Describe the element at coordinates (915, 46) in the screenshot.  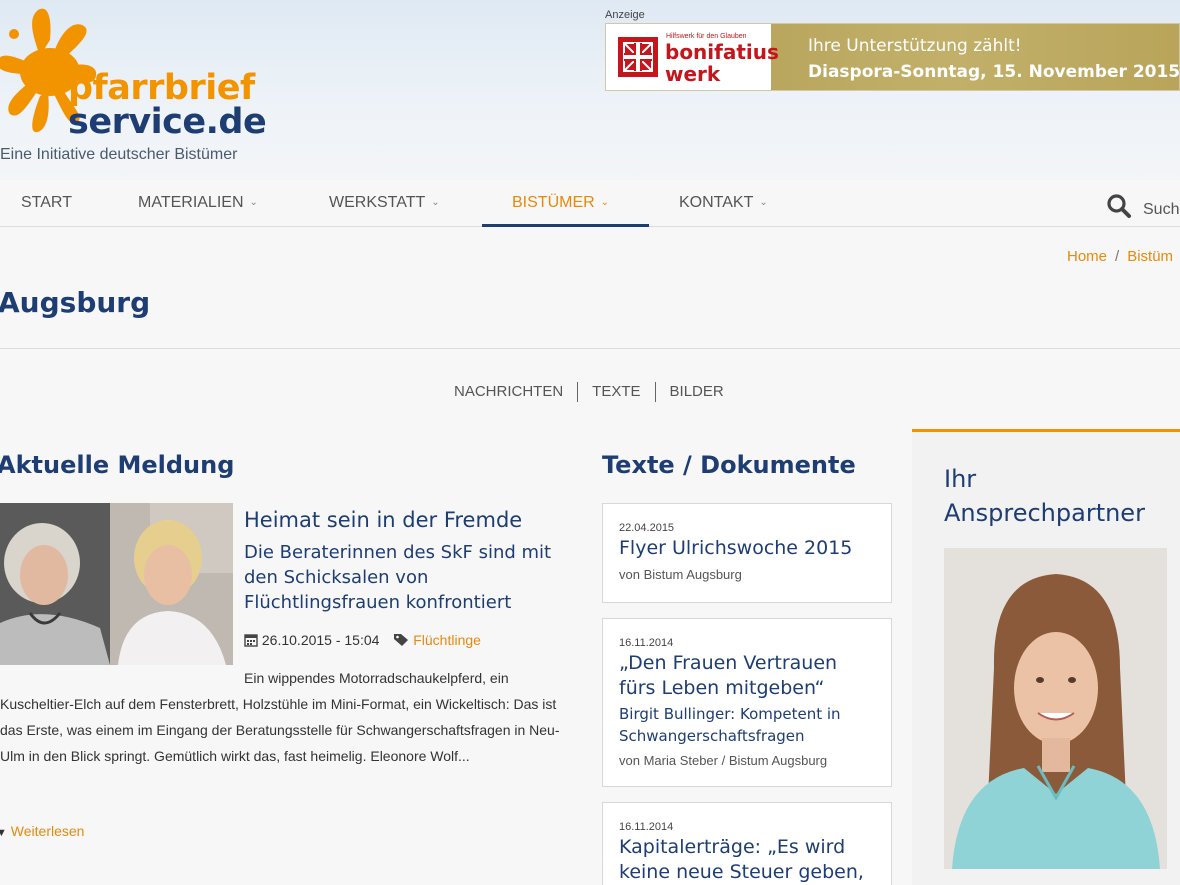
I see `ad-headline: Ihre Unterstützung zählt!` at that location.